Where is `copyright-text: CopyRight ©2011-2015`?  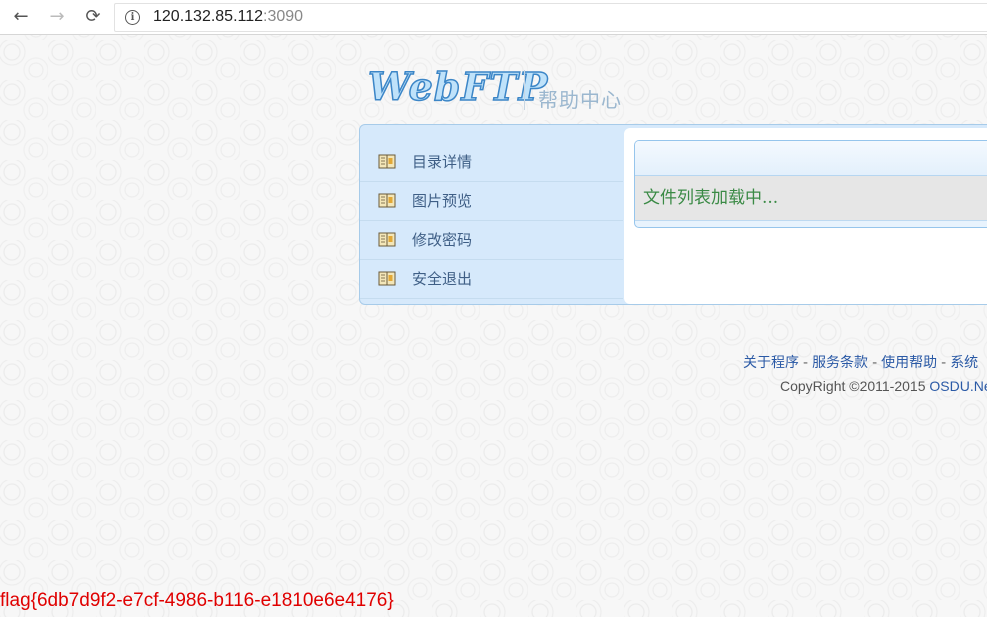 copyright-text: CopyRight ©2011-2015 is located at coordinates (855, 386).